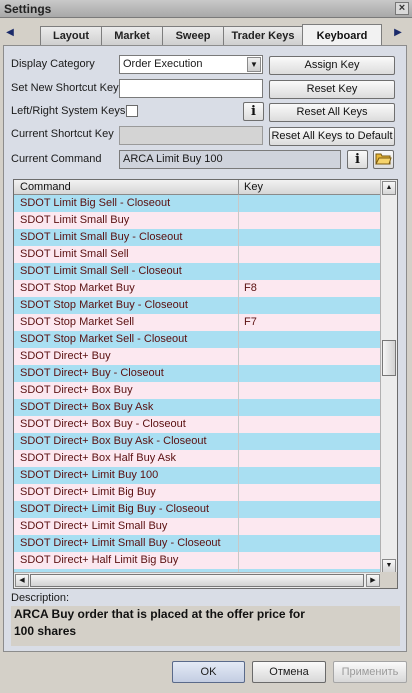 Image resolution: width=412 pixels, height=693 pixels. What do you see at coordinates (197, 560) in the screenshot?
I see `table-row: SDOT Direct+ Half Limit Big Buy` at bounding box center [197, 560].